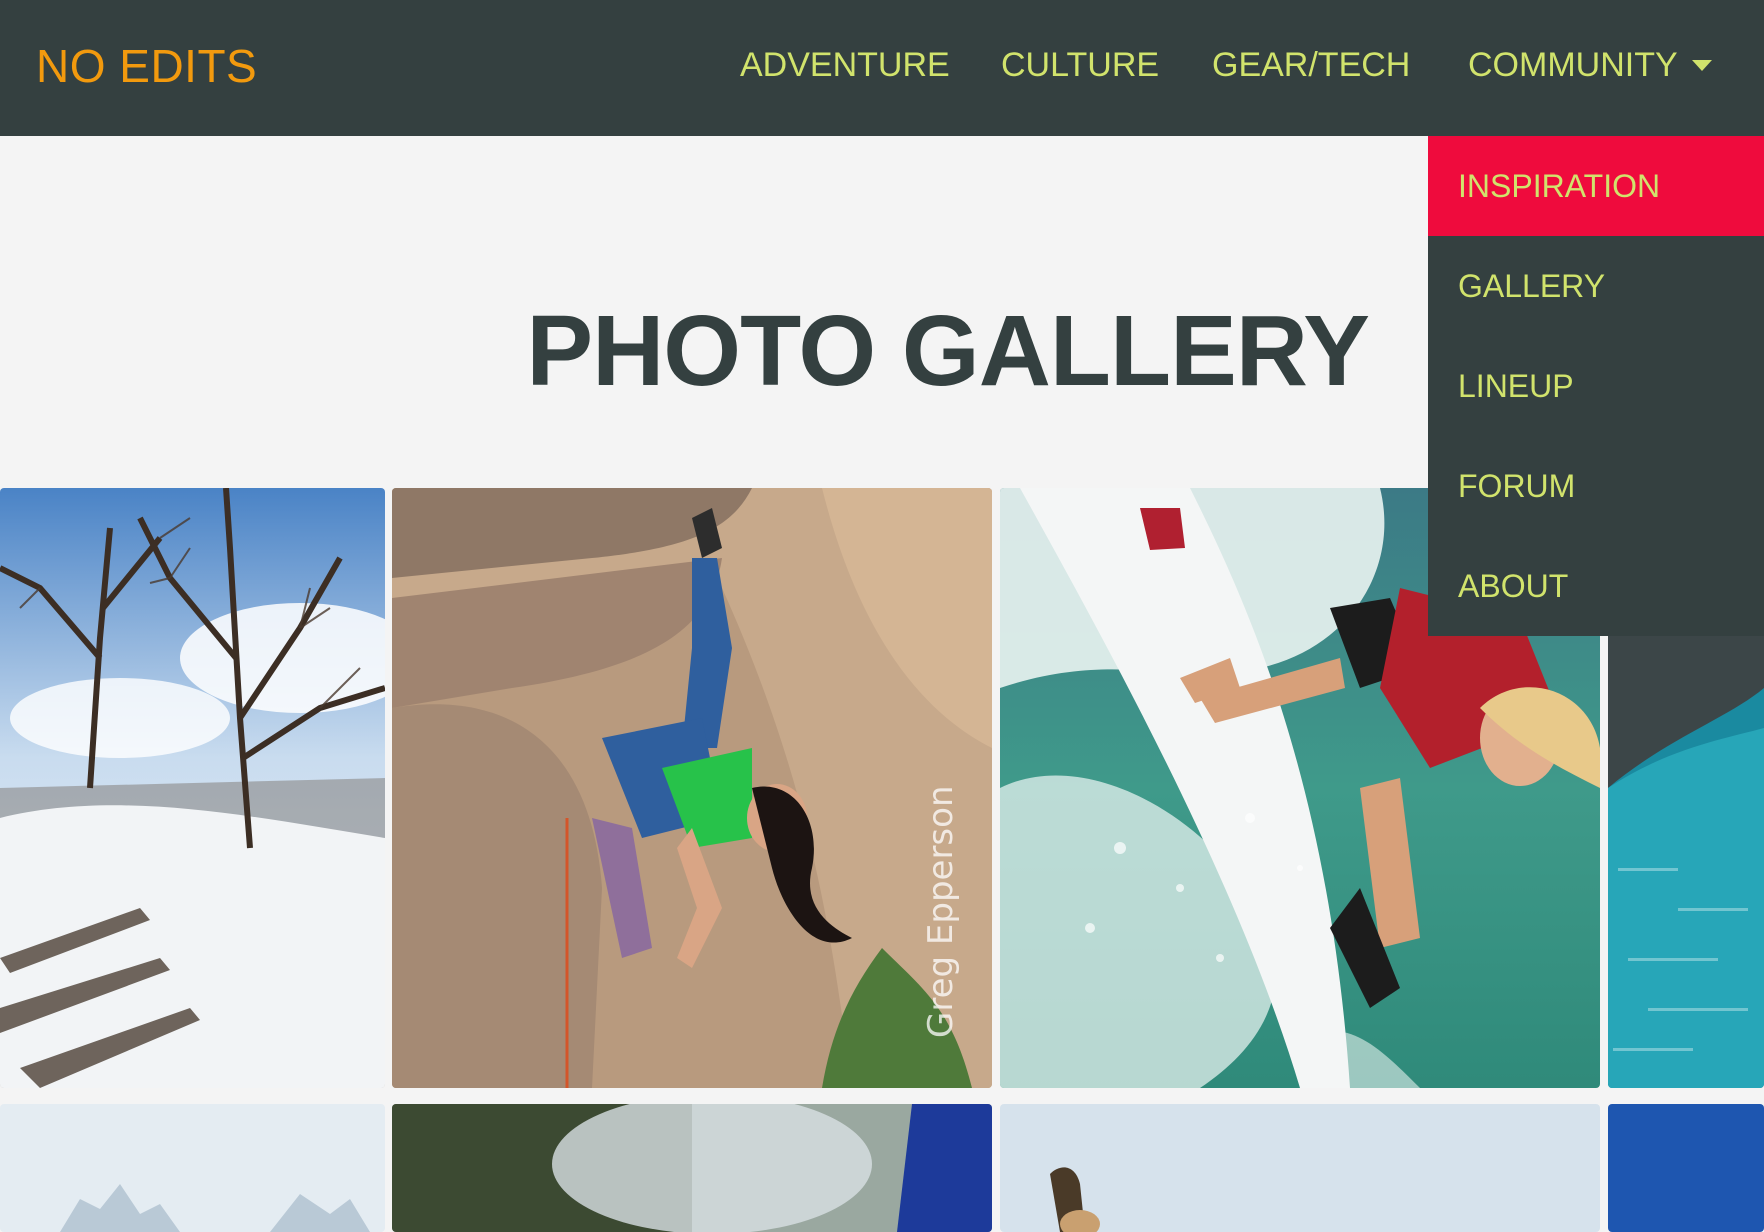  I want to click on photo-jumper-image, so click(1300, 1168).